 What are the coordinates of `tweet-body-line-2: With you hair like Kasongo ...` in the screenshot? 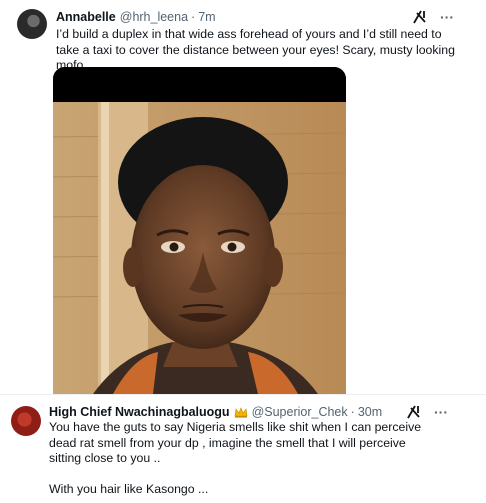 It's located at (129, 488).